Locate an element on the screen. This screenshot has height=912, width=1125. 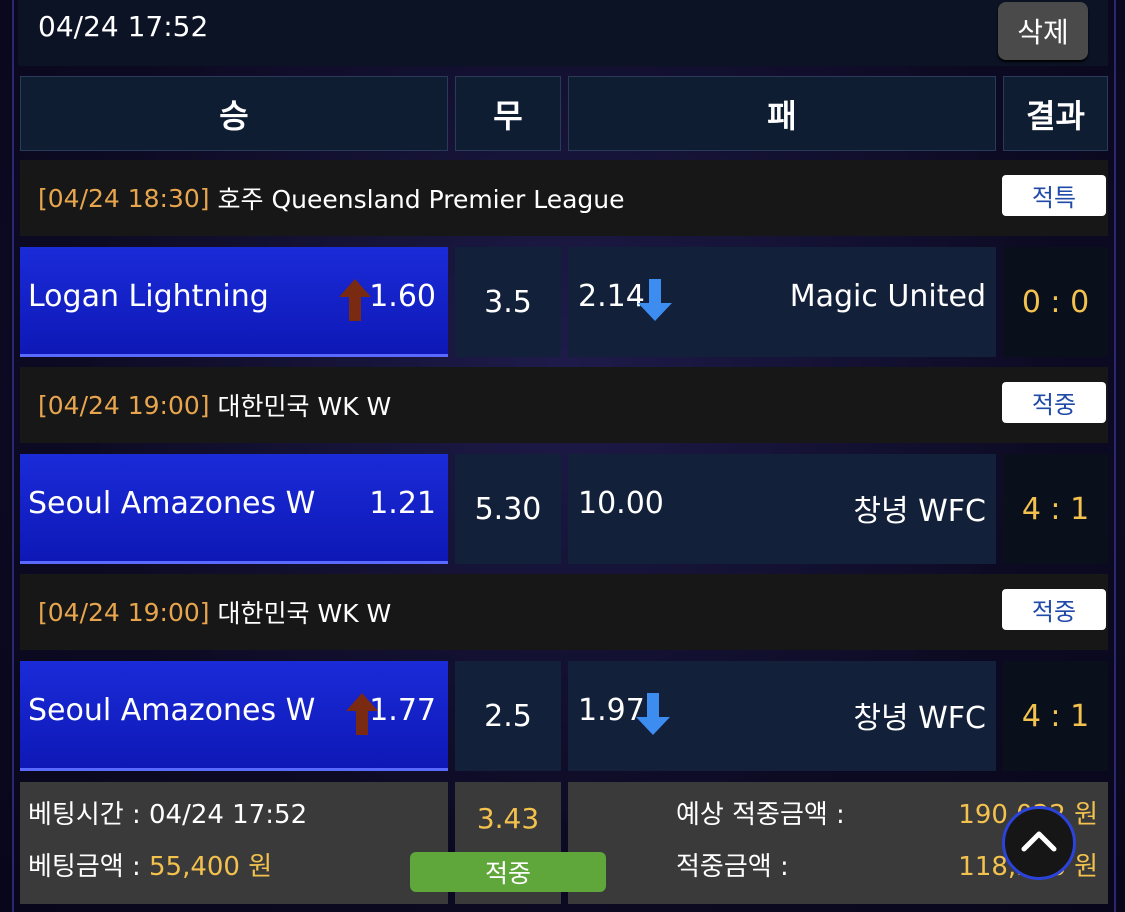
away-team: Magic United is located at coordinates (887, 296).